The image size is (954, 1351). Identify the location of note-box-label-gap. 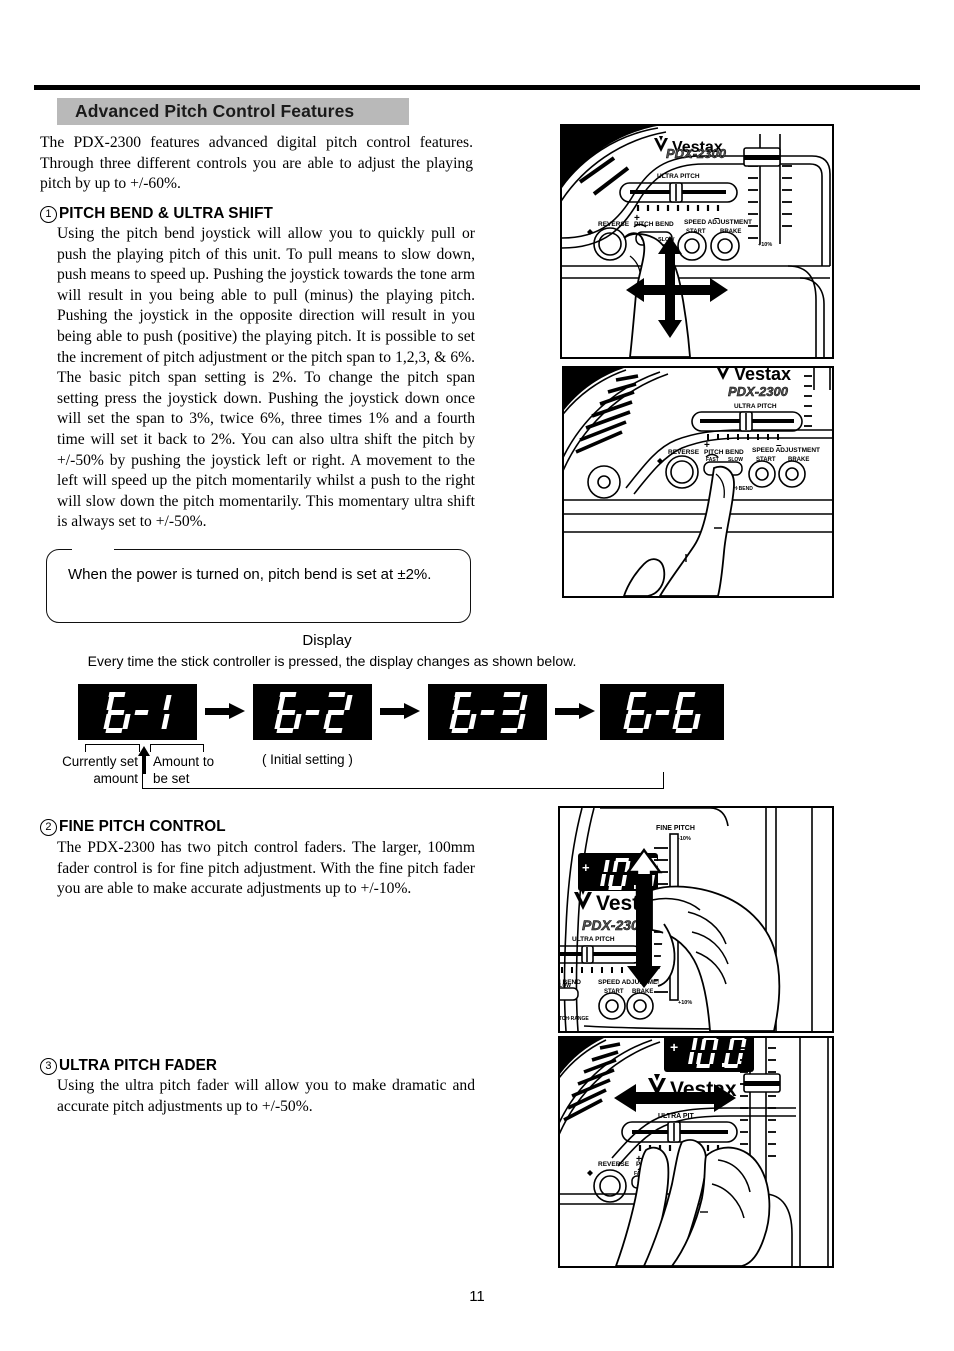
(93, 549).